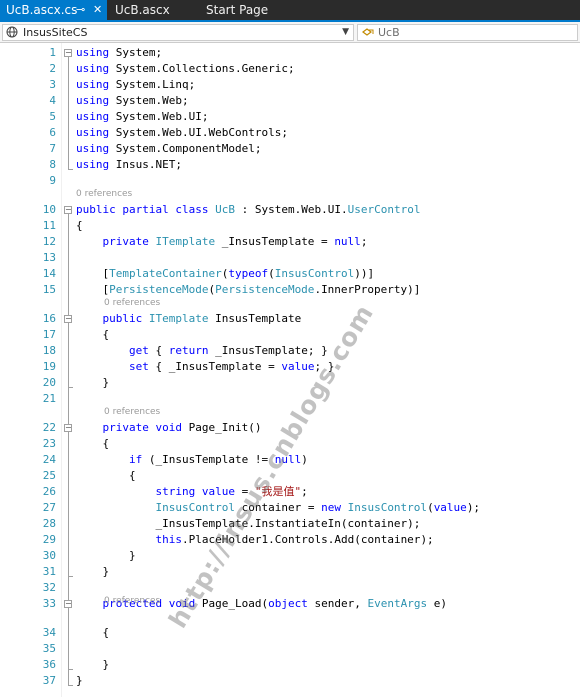  I want to click on code-line: using System.Web.UI.WebControls;, so click(182, 133).